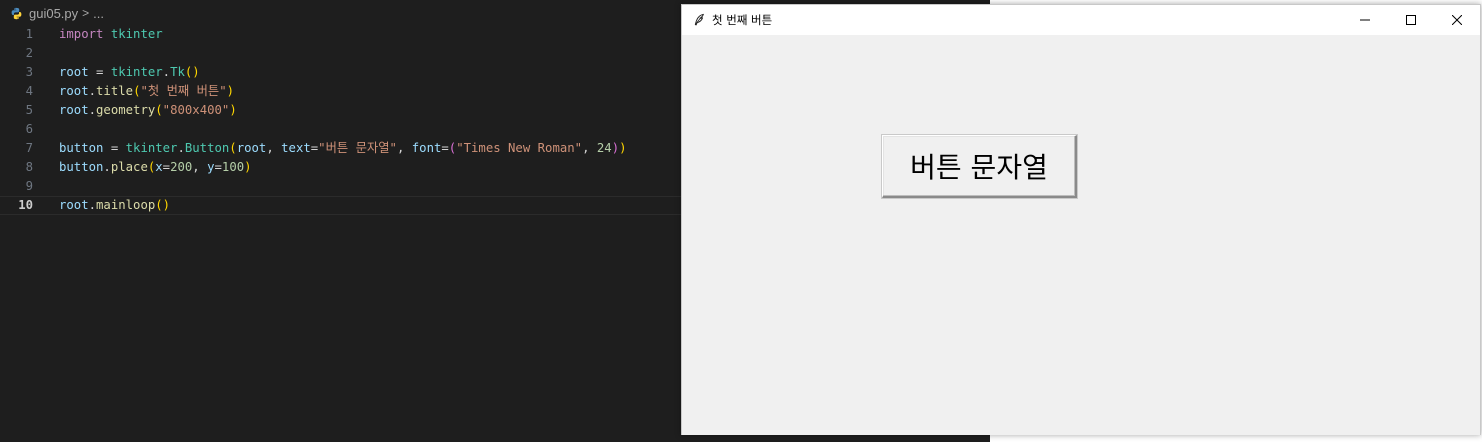 The width and height of the screenshot is (1482, 442). What do you see at coordinates (29, 167) in the screenshot?
I see `line-number: 8` at bounding box center [29, 167].